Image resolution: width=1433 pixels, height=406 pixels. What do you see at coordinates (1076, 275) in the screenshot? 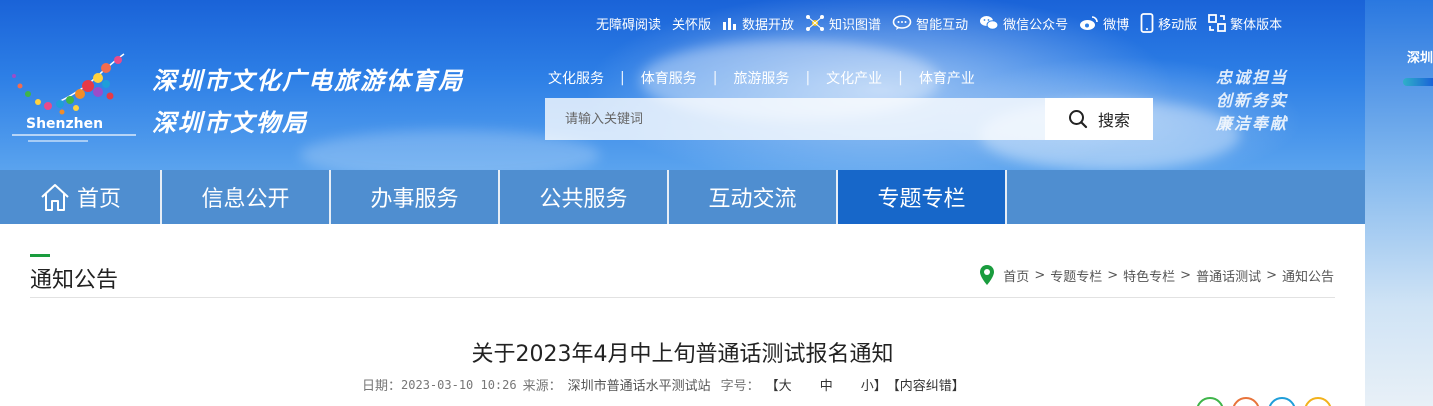
I see `breadcrumb-special-topics: 专题专栏` at bounding box center [1076, 275].